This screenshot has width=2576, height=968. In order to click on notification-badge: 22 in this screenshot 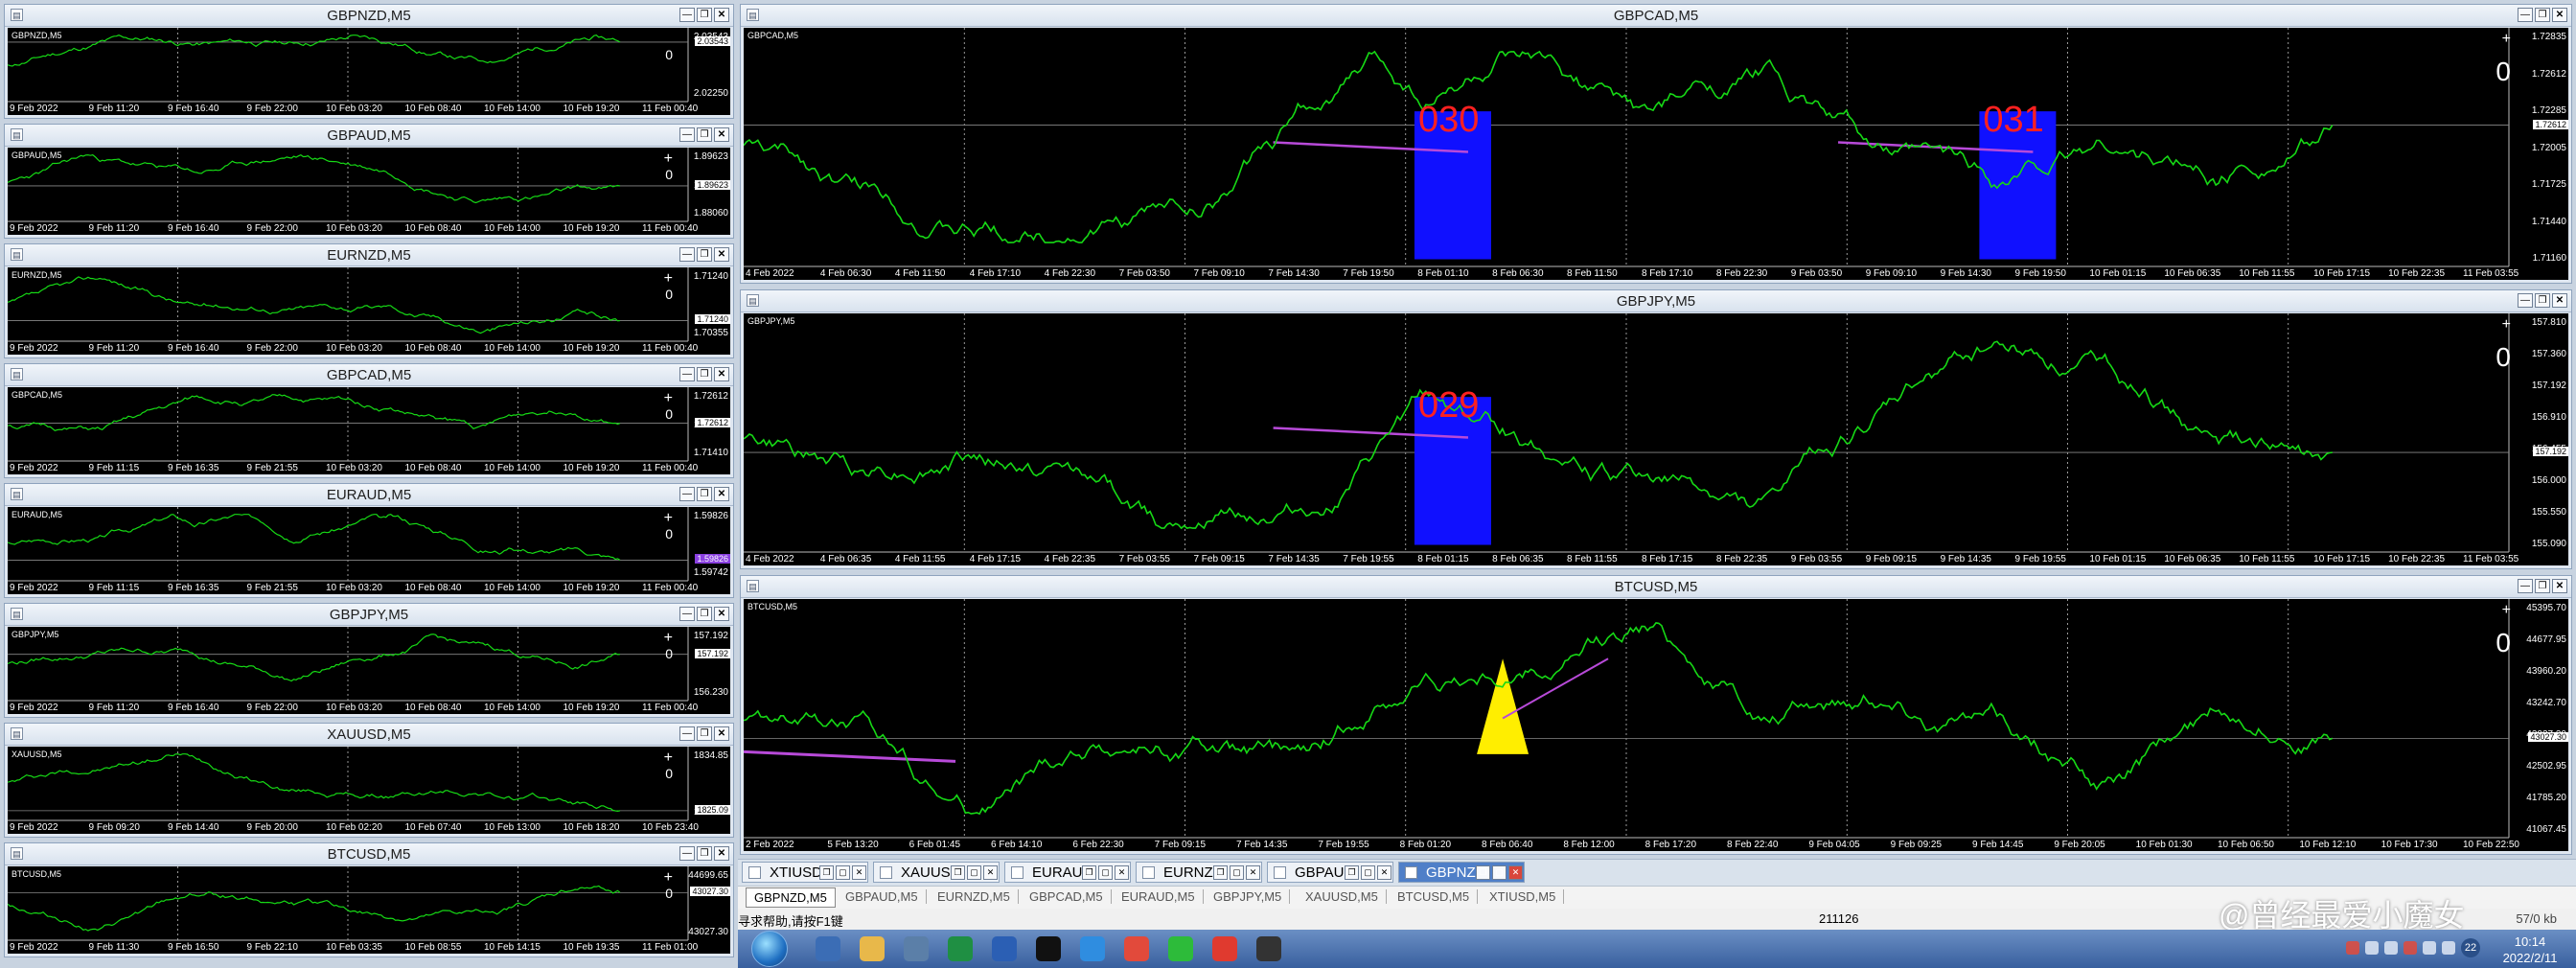, I will do `click(2470, 947)`.